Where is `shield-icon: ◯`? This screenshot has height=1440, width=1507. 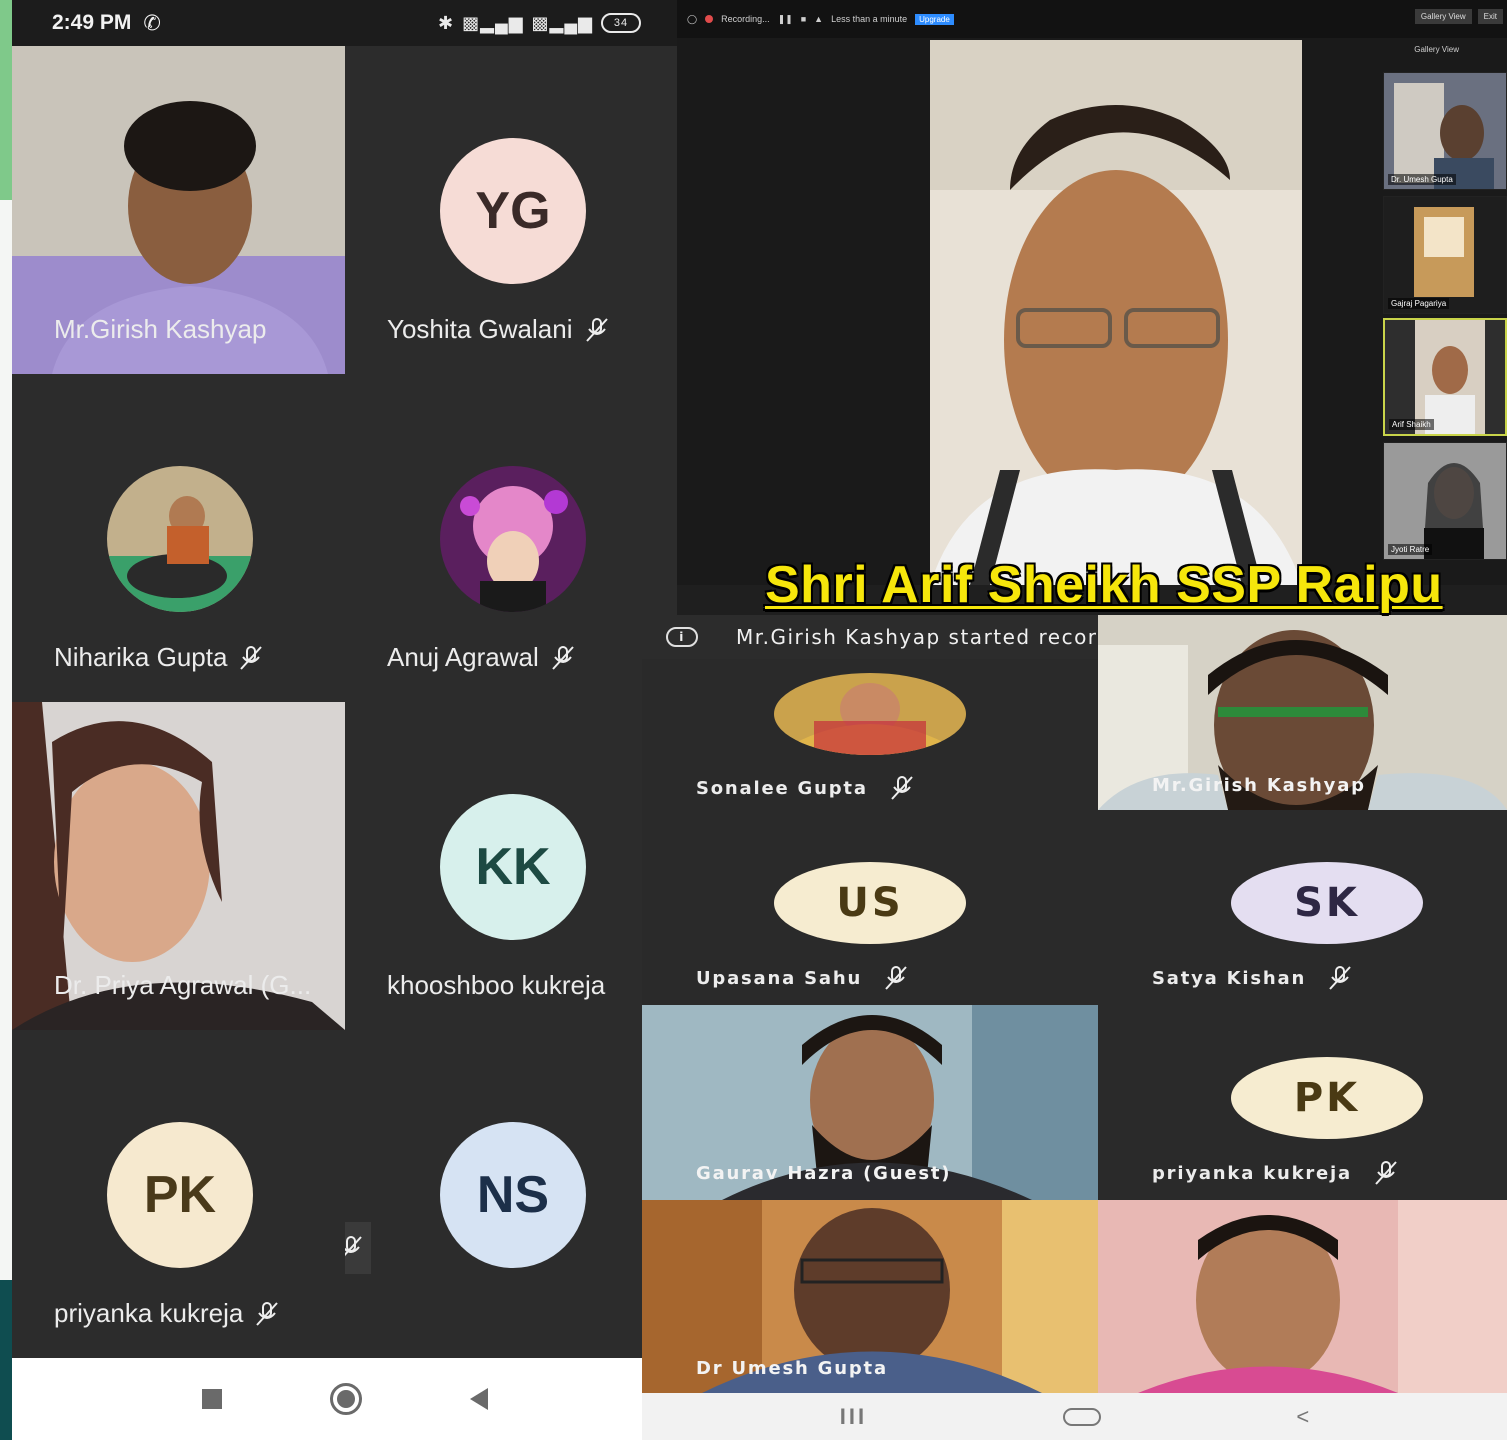 shield-icon: ◯ is located at coordinates (692, 18).